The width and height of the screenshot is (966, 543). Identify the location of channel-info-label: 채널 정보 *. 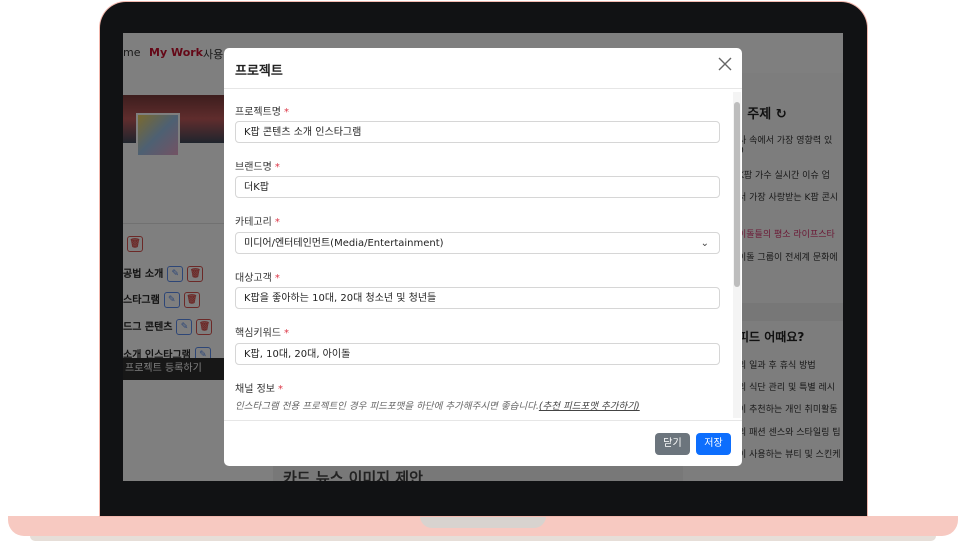
(259, 389).